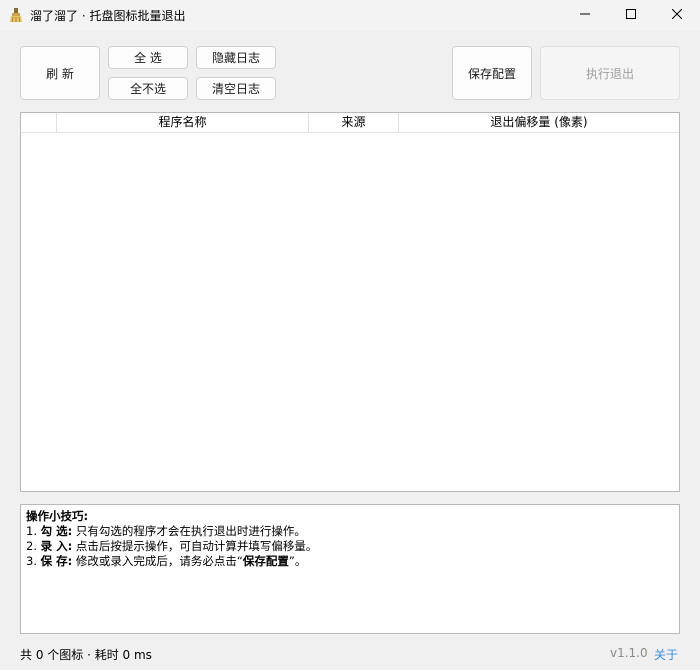 The width and height of the screenshot is (700, 670). What do you see at coordinates (539, 122) in the screenshot?
I see `column-header-offset: 退出偏移量 (像素)` at bounding box center [539, 122].